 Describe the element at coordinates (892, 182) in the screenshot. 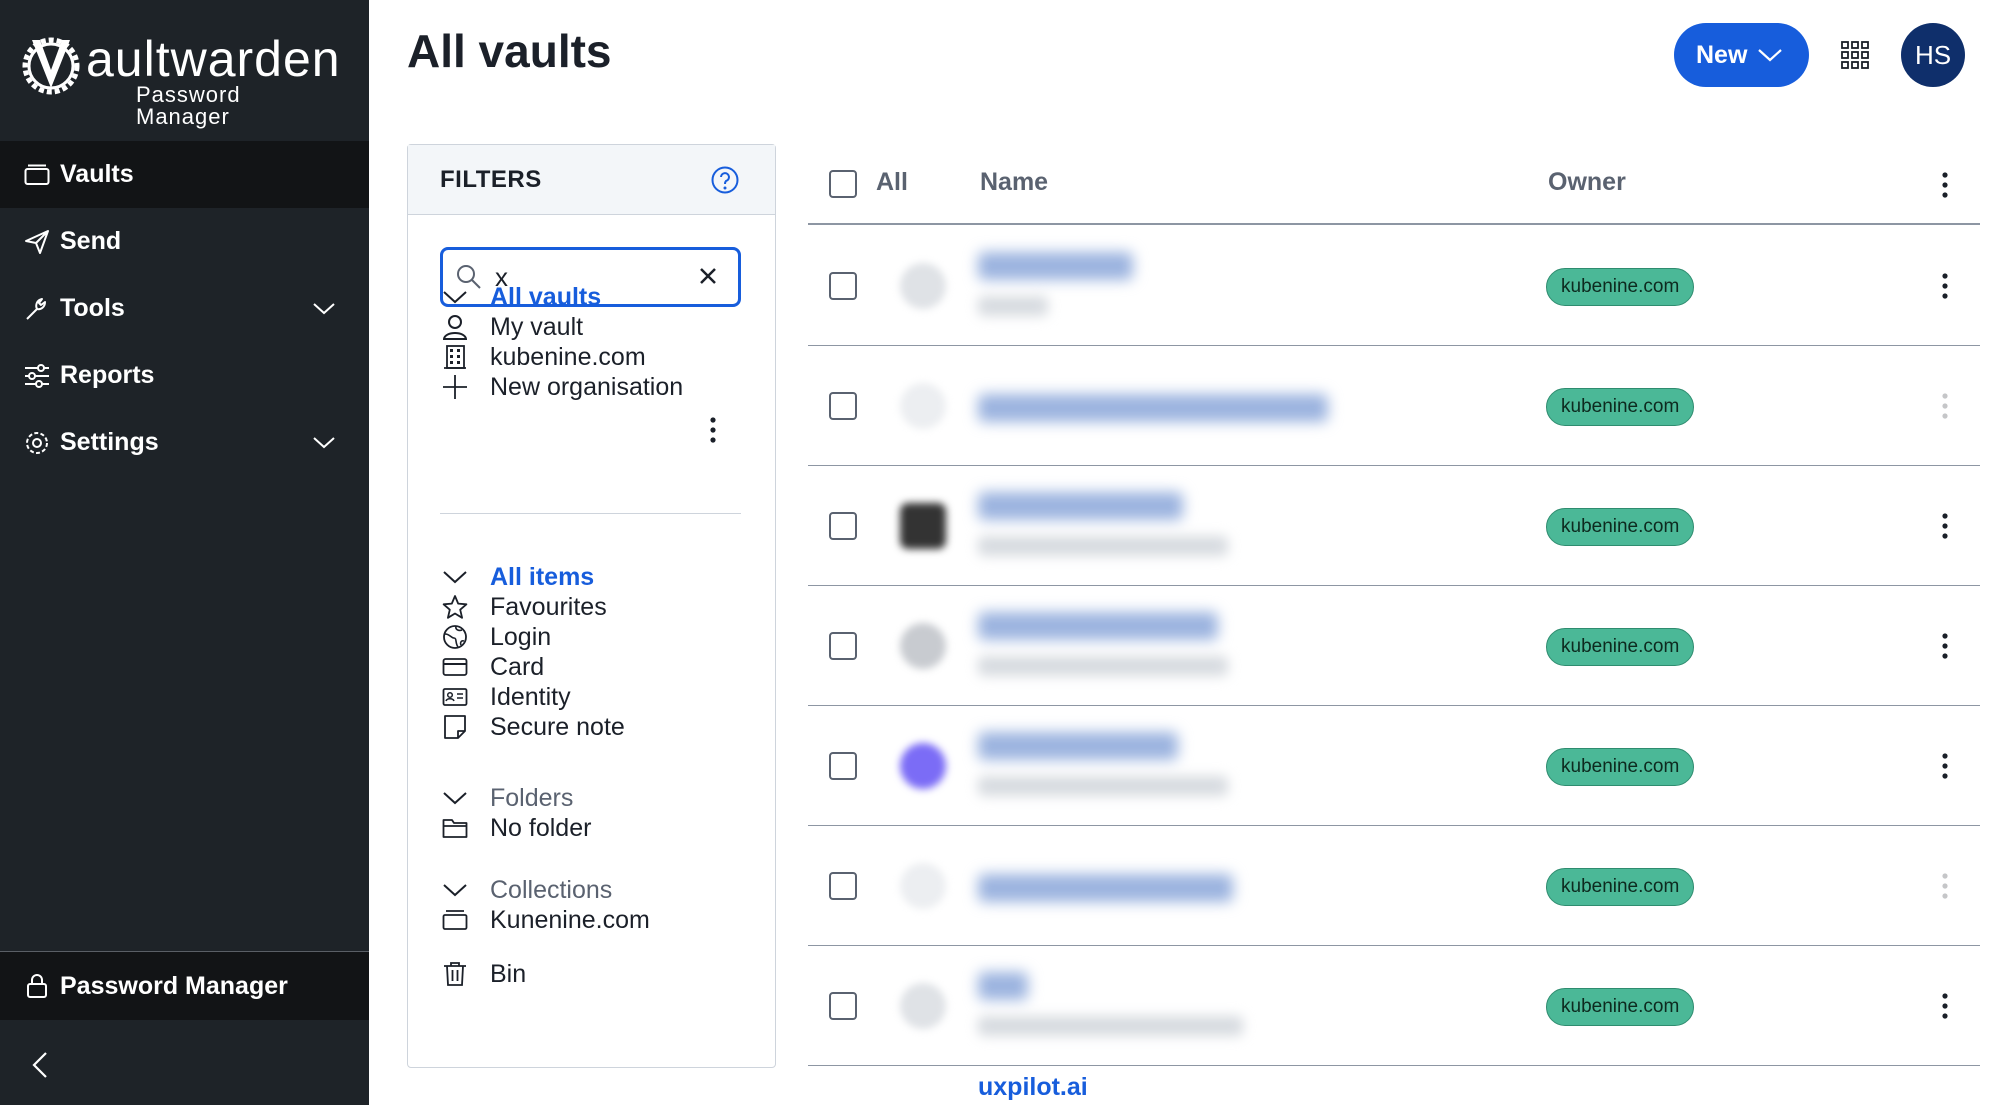

I see `column-all: All` at that location.